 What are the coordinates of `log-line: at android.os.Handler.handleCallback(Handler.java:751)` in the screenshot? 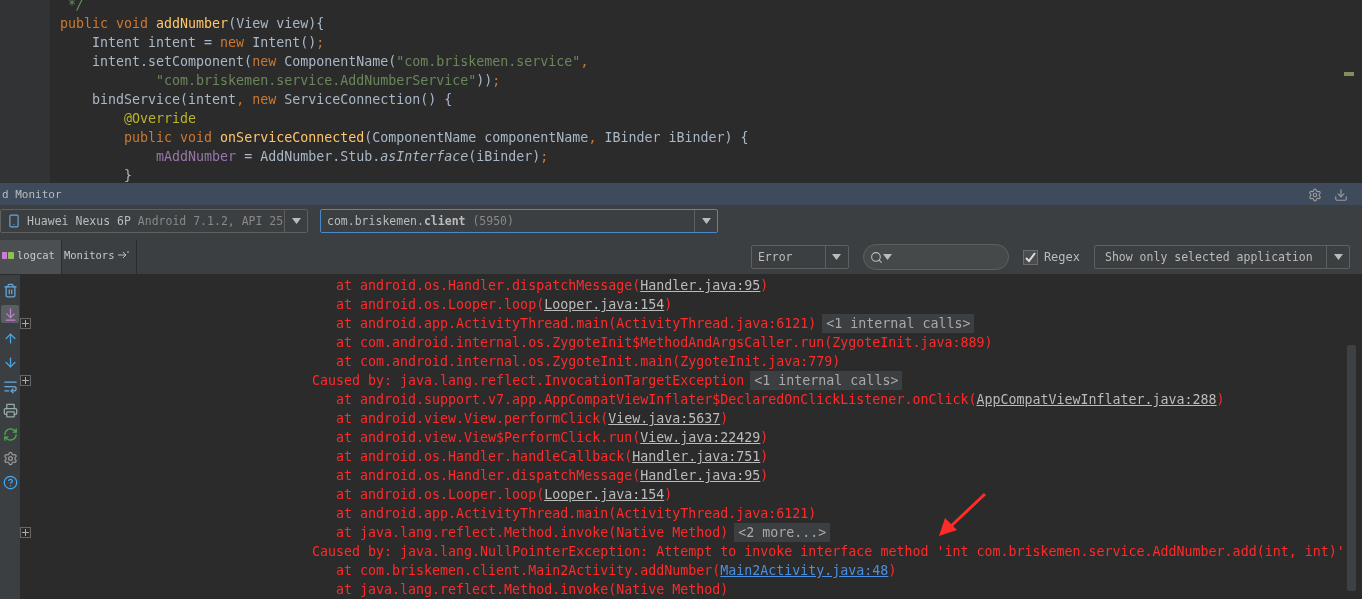 It's located at (552, 457).